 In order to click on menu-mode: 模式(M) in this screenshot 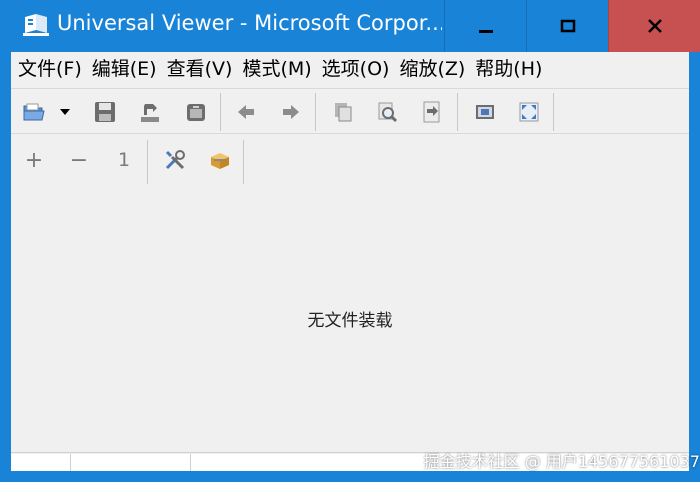, I will do `click(277, 69)`.